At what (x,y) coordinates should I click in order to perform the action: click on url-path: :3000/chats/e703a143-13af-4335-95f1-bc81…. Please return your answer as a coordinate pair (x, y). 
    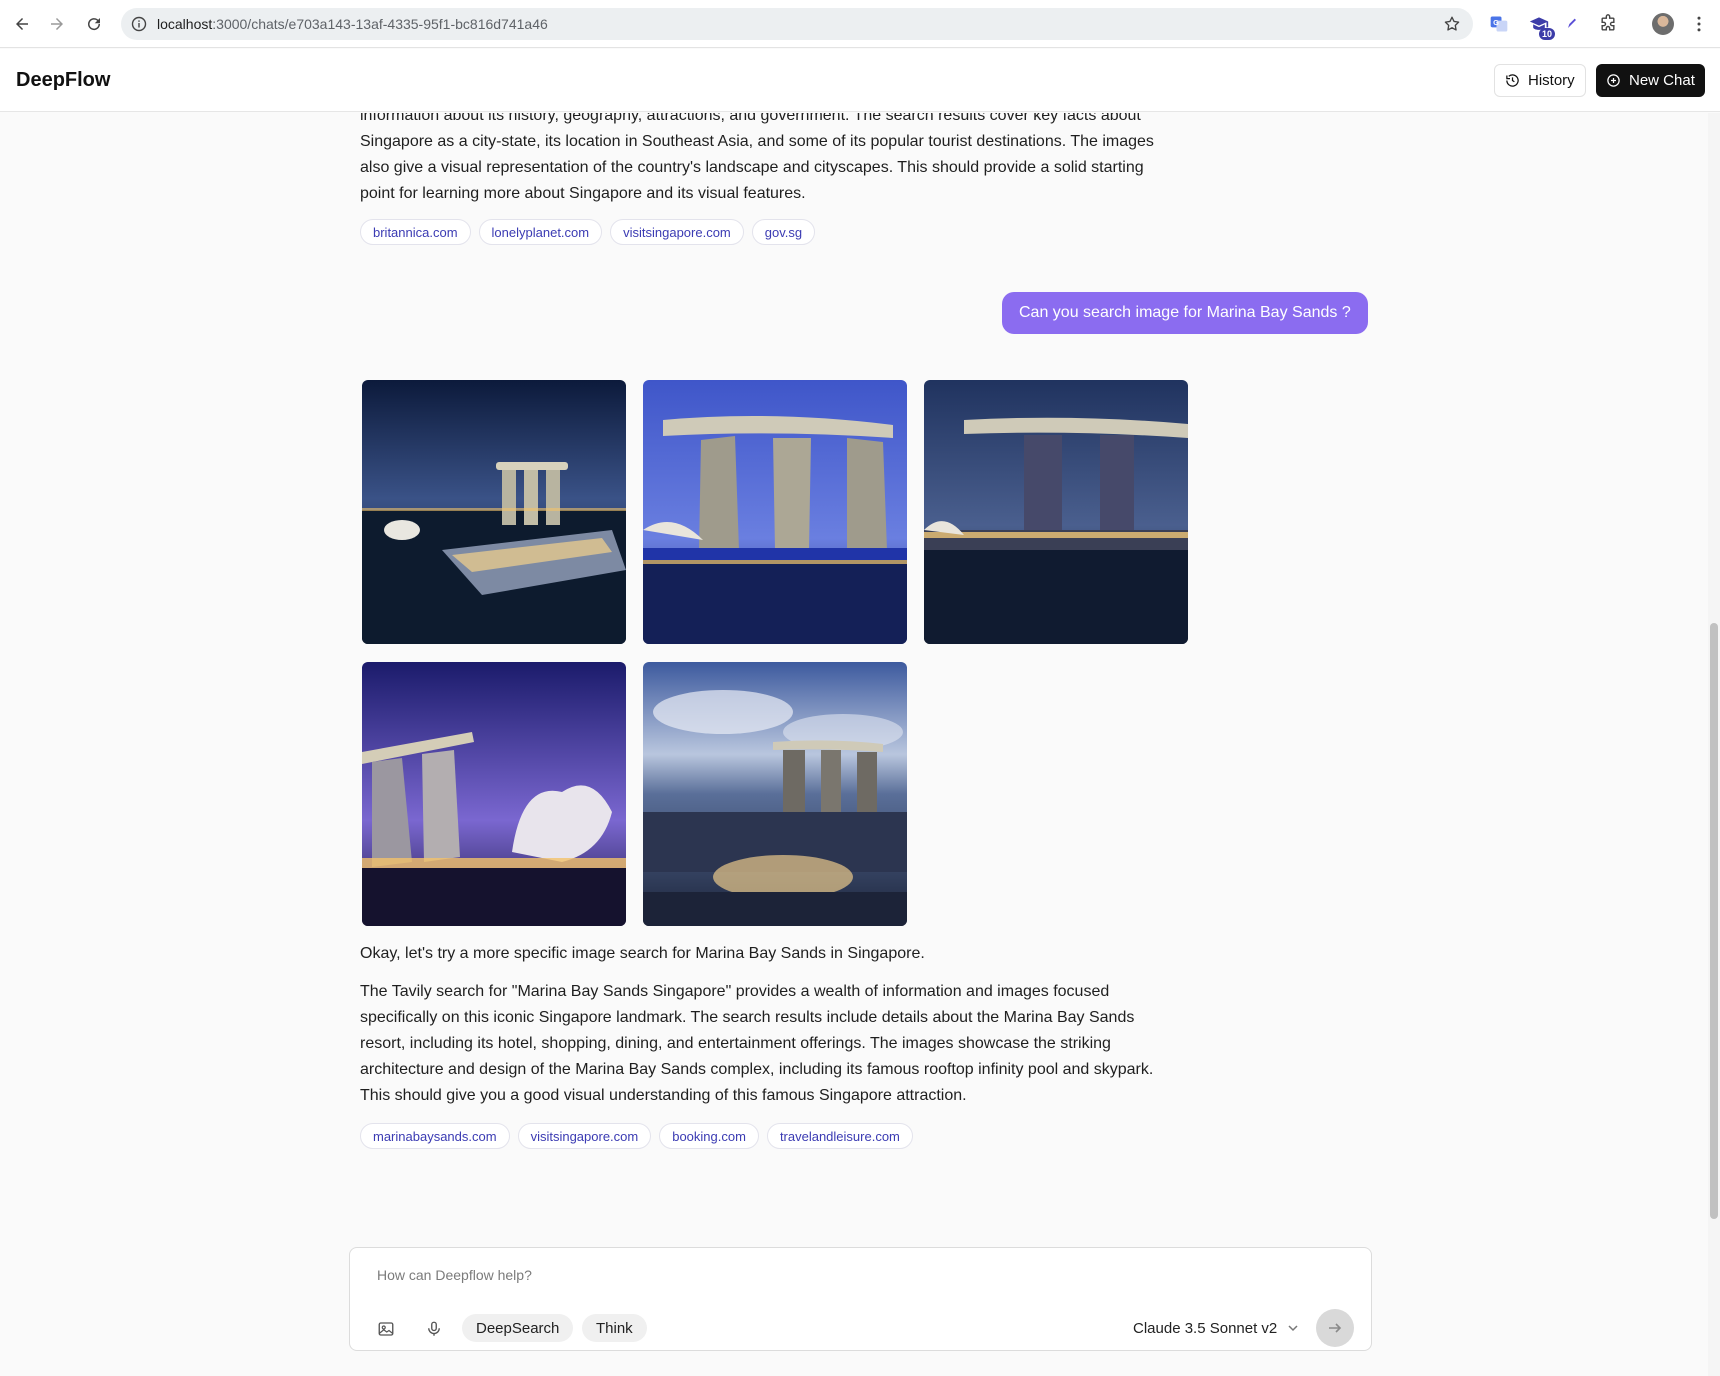
    Looking at the image, I should click on (380, 24).